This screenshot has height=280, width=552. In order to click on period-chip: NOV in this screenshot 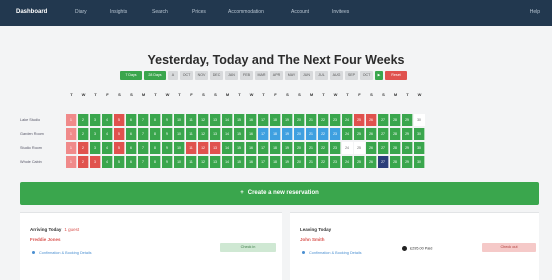, I will do `click(201, 75)`.